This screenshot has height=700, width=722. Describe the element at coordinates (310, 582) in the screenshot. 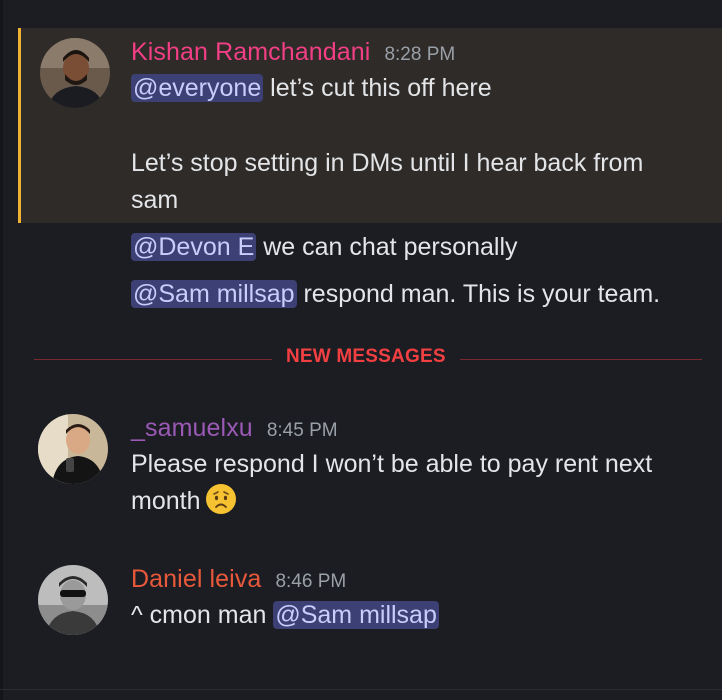

I see `timestamp: 8:46 PM` at that location.